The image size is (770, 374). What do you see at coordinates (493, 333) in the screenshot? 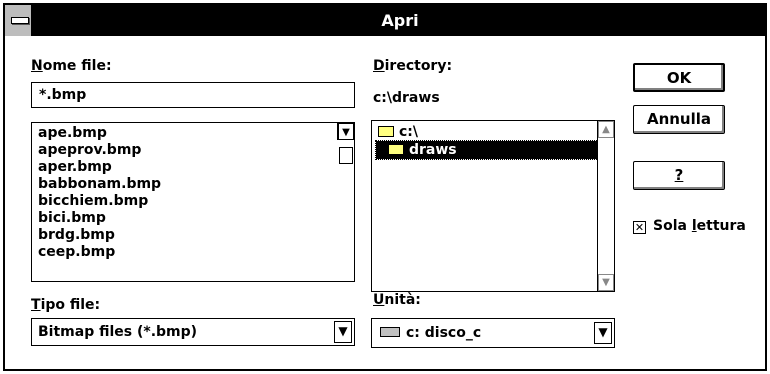
I see `drive-select: c: disco_c ▼` at bounding box center [493, 333].